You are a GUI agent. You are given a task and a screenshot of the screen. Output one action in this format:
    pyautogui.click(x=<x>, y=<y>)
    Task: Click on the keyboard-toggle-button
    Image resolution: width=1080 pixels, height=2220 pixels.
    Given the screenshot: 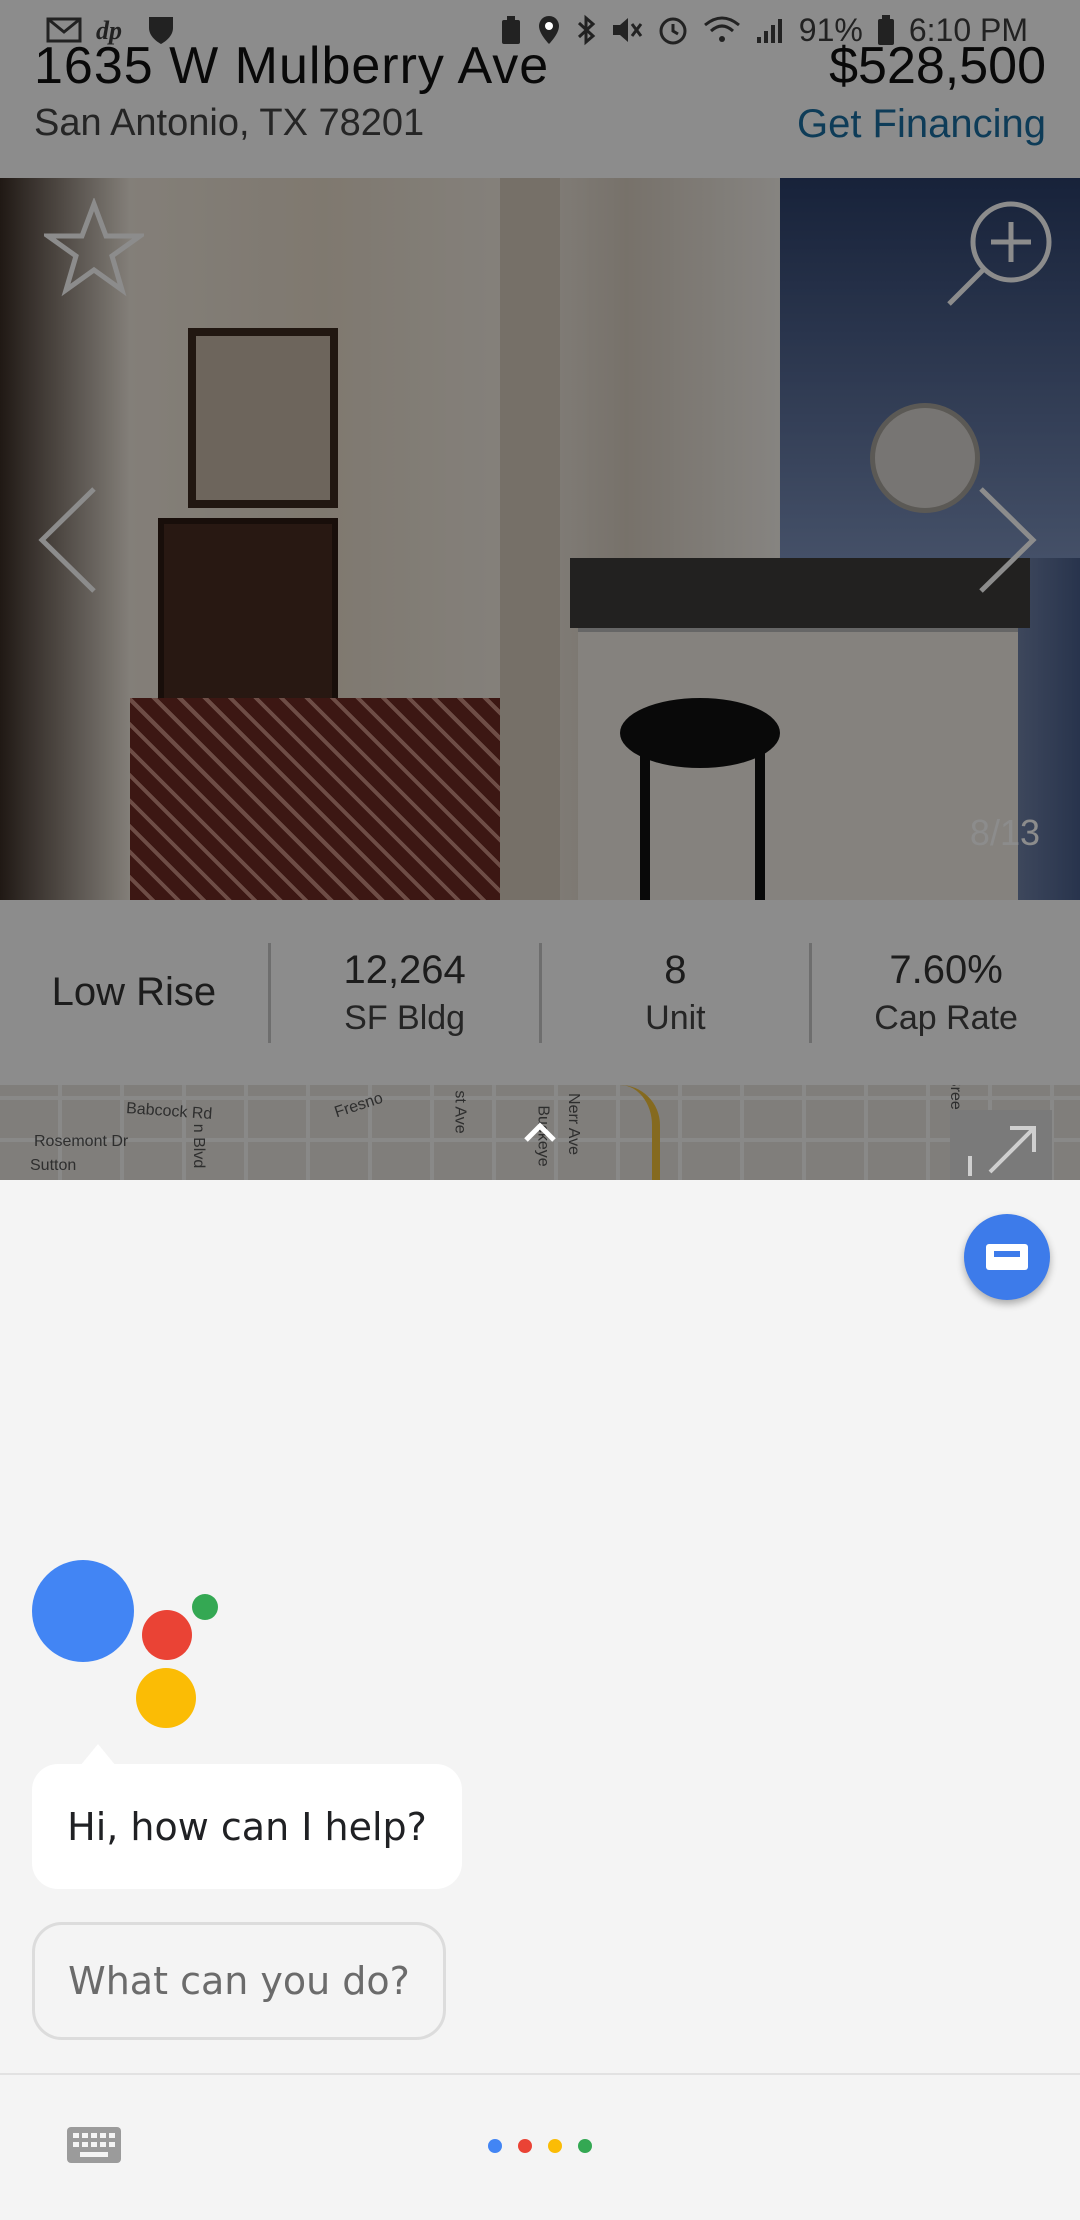 What is the action you would take?
    pyautogui.click(x=1007, y=1257)
    